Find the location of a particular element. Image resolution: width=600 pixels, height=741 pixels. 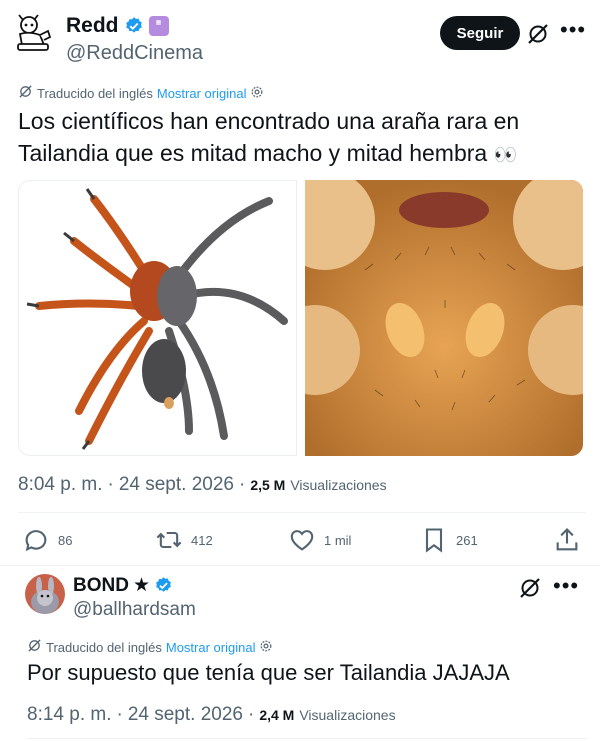

share-button is located at coordinates (567, 540).